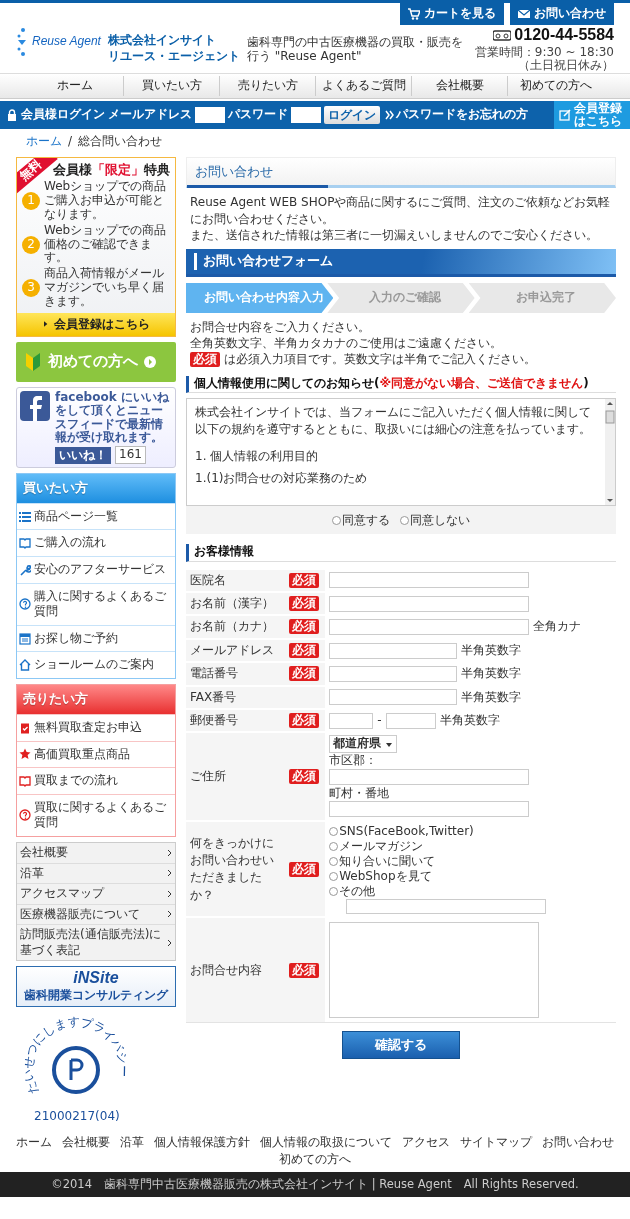 Image resolution: width=630 pixels, height=1219 pixels. Describe the element at coordinates (357, 892) in the screenshot. I see `radio-label: その他` at that location.